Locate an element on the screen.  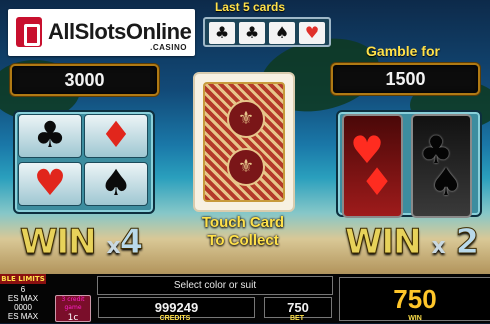
touch-line-2: To Collect is located at coordinates (243, 240).